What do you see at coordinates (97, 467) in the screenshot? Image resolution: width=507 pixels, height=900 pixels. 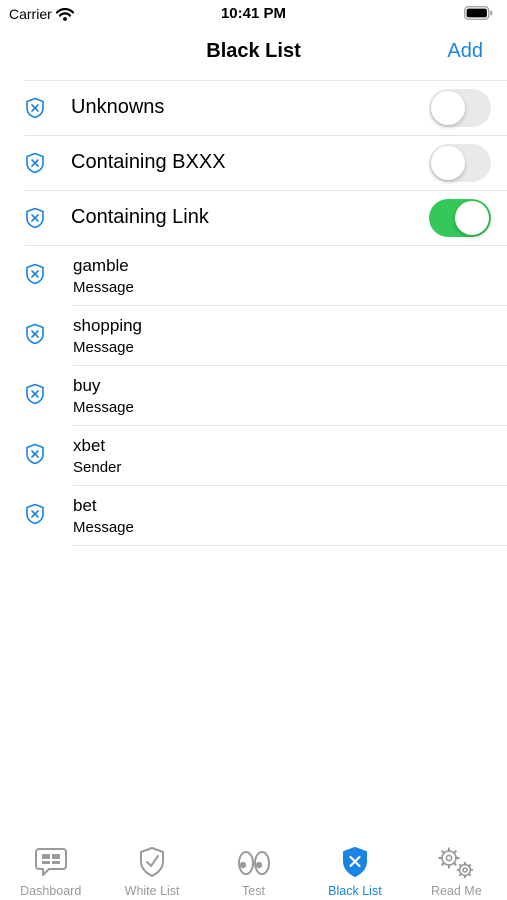 I see `keyword-type: Sender` at bounding box center [97, 467].